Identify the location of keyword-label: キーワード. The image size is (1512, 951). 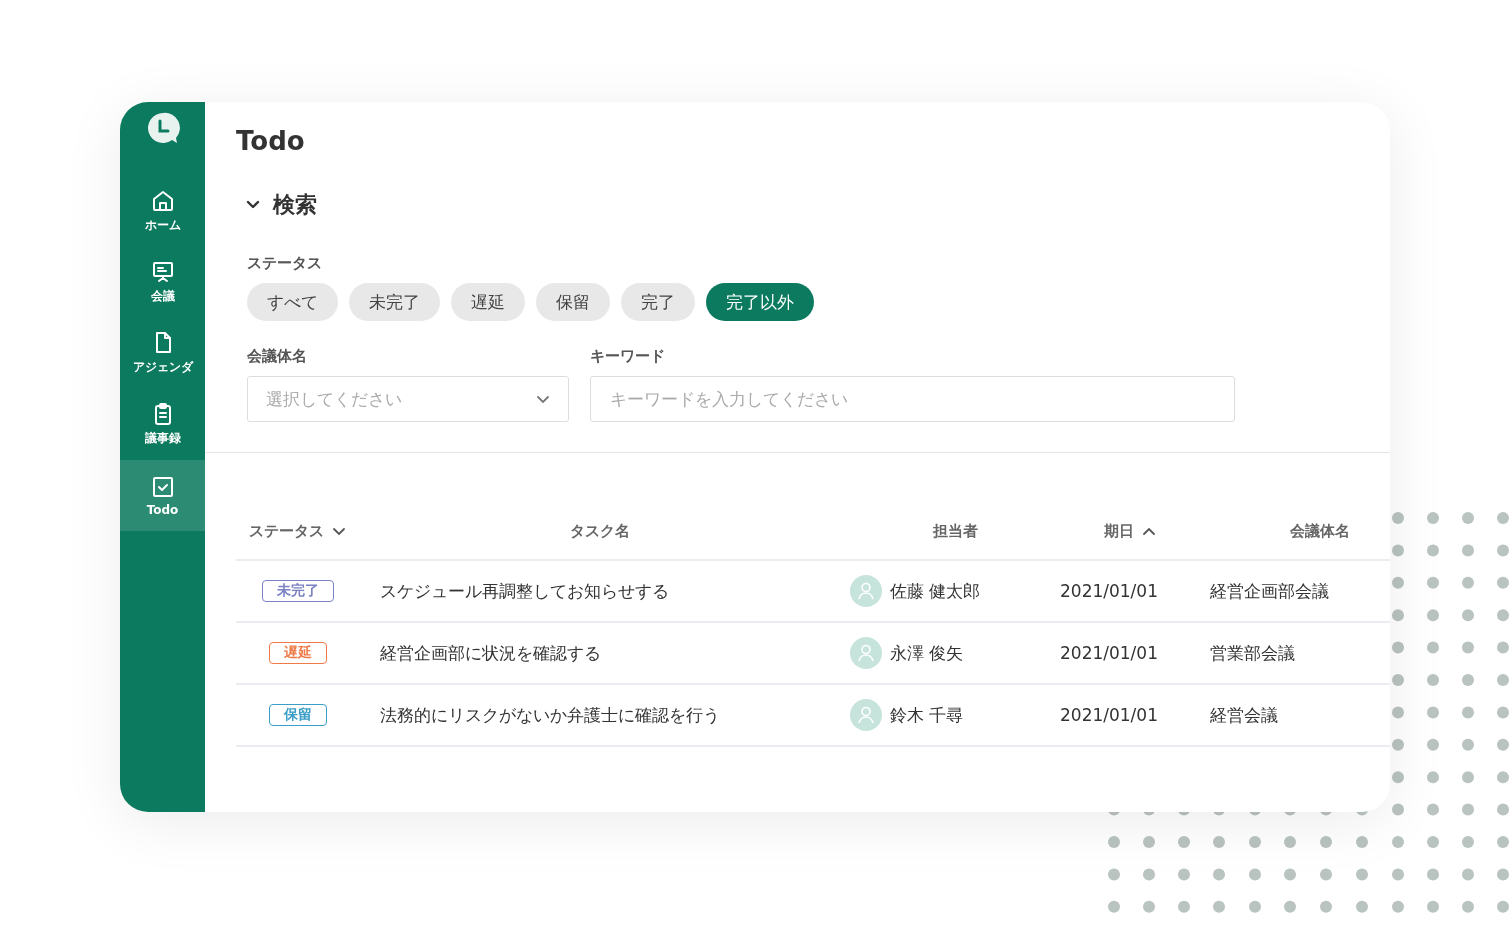
(628, 356).